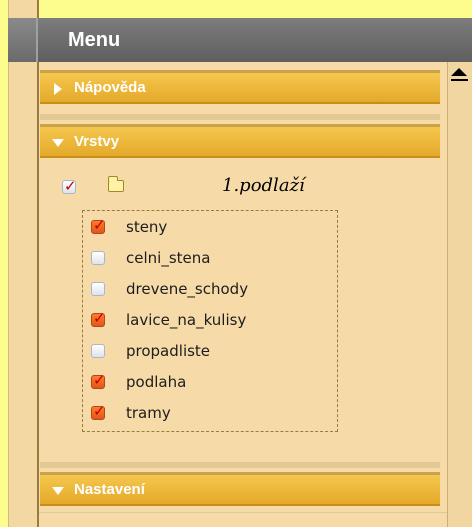 This screenshot has width=472, height=527. What do you see at coordinates (243, 512) in the screenshot?
I see `panel-bottom-divider` at bounding box center [243, 512].